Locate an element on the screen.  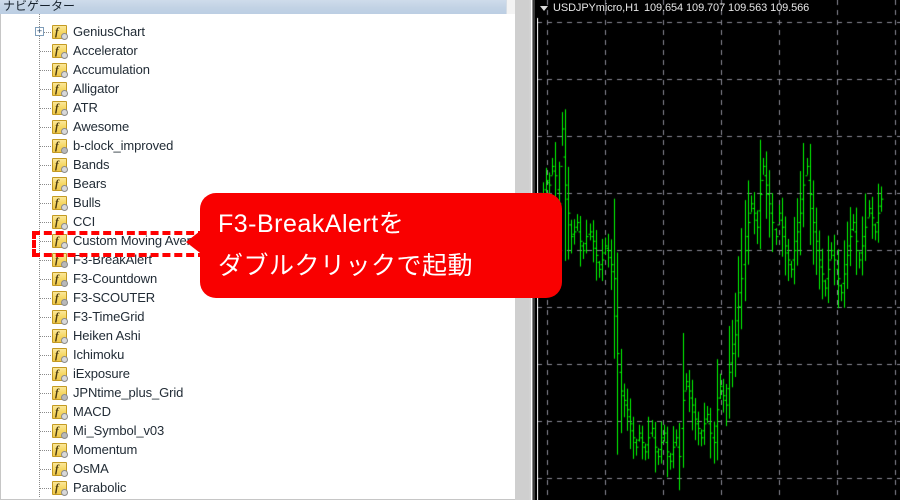
indicator-item-label: F3-SCOUTER is located at coordinates (114, 297).